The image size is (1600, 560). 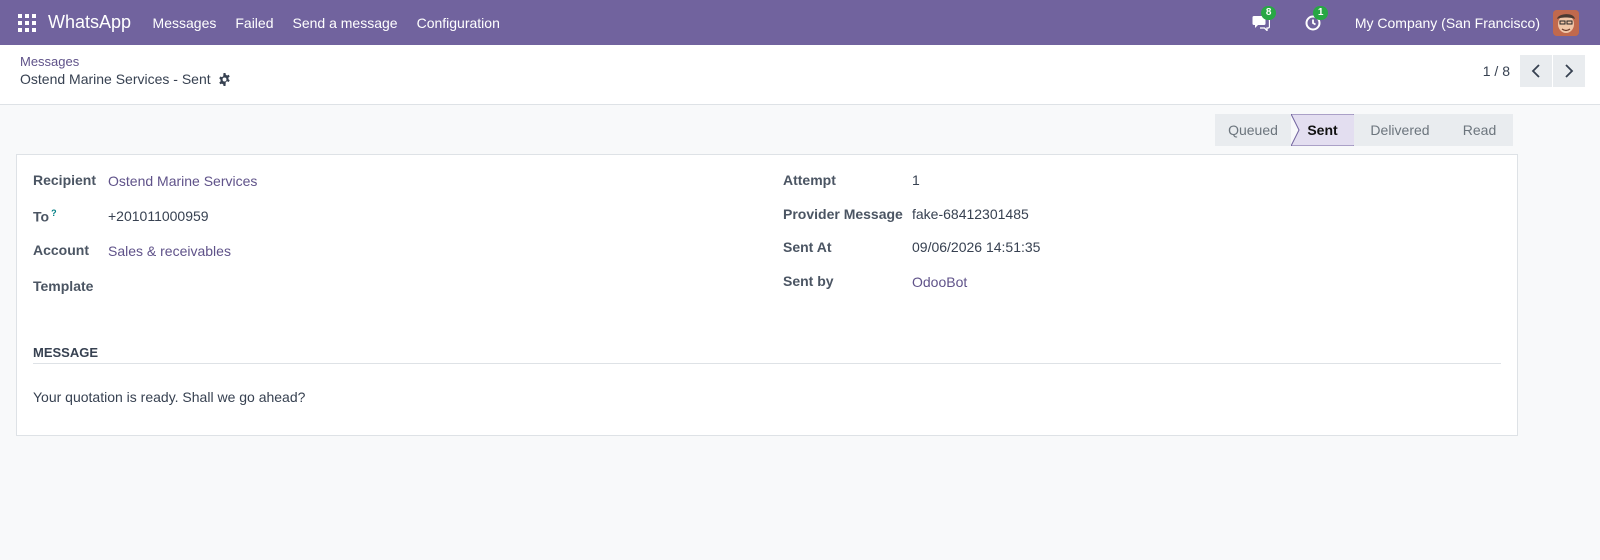 What do you see at coordinates (345, 22) in the screenshot?
I see `menu-send-message: Send a message` at bounding box center [345, 22].